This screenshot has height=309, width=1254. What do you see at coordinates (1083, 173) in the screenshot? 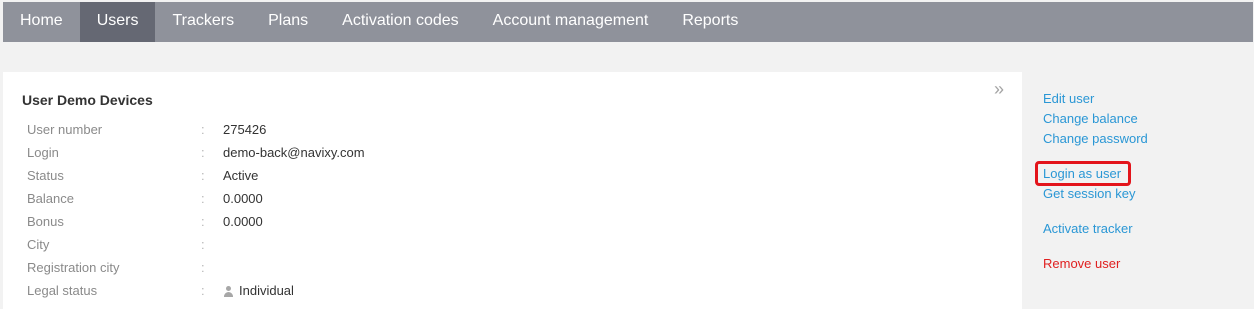
I see `login-as-user-highlight-box` at bounding box center [1083, 173].